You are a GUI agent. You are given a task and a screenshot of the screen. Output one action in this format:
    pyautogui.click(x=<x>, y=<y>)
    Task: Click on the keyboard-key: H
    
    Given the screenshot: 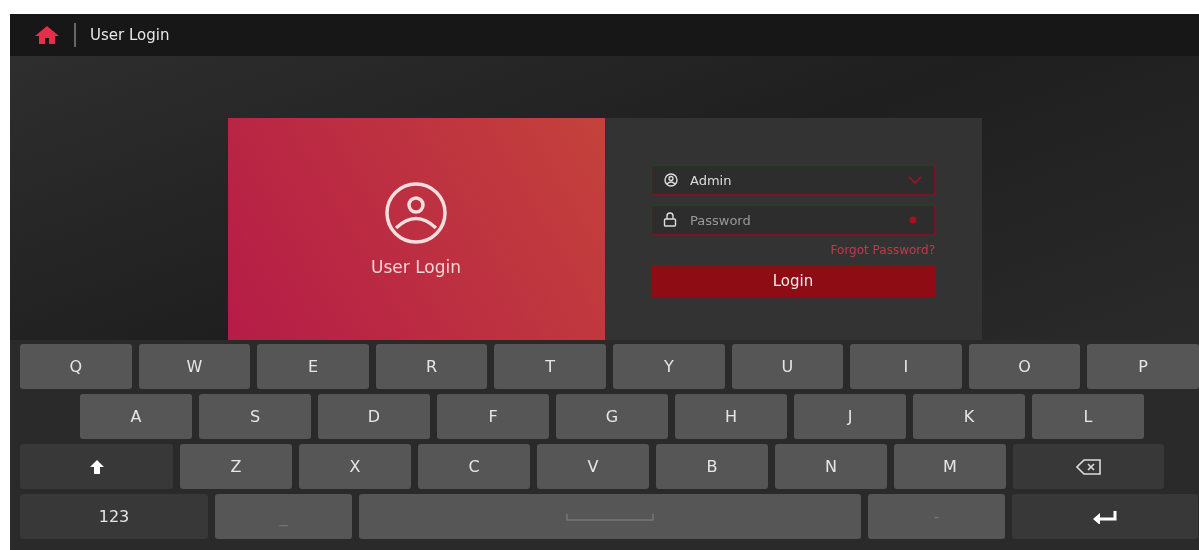 What is the action you would take?
    pyautogui.click(x=731, y=416)
    